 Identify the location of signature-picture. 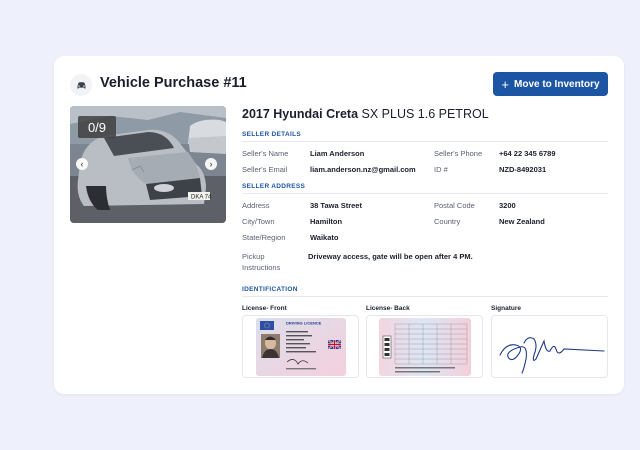
(551, 355).